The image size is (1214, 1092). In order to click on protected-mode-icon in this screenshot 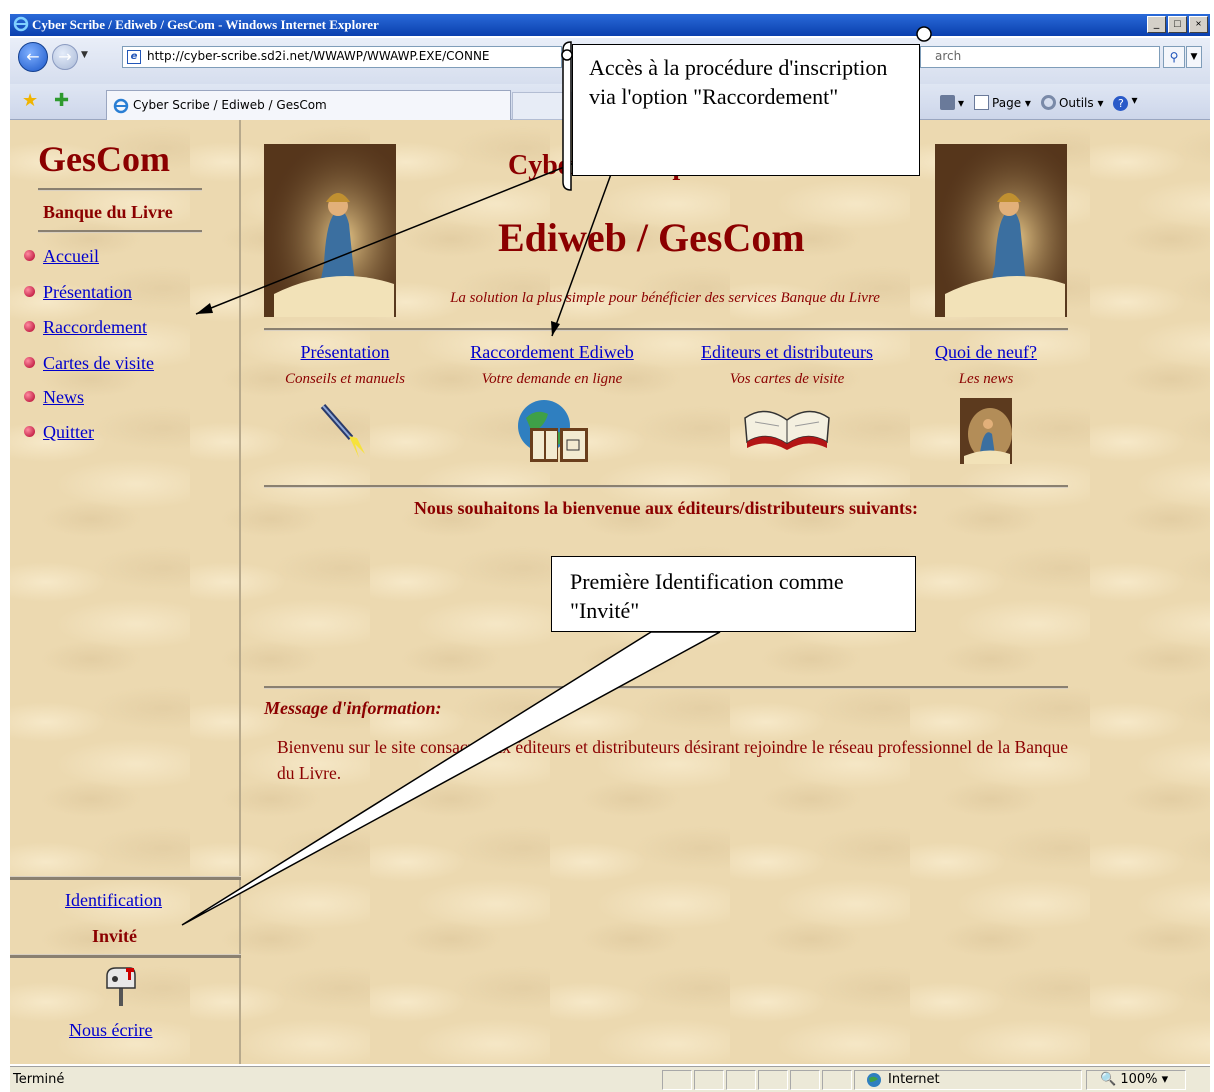, I will do `click(837, 1080)`.